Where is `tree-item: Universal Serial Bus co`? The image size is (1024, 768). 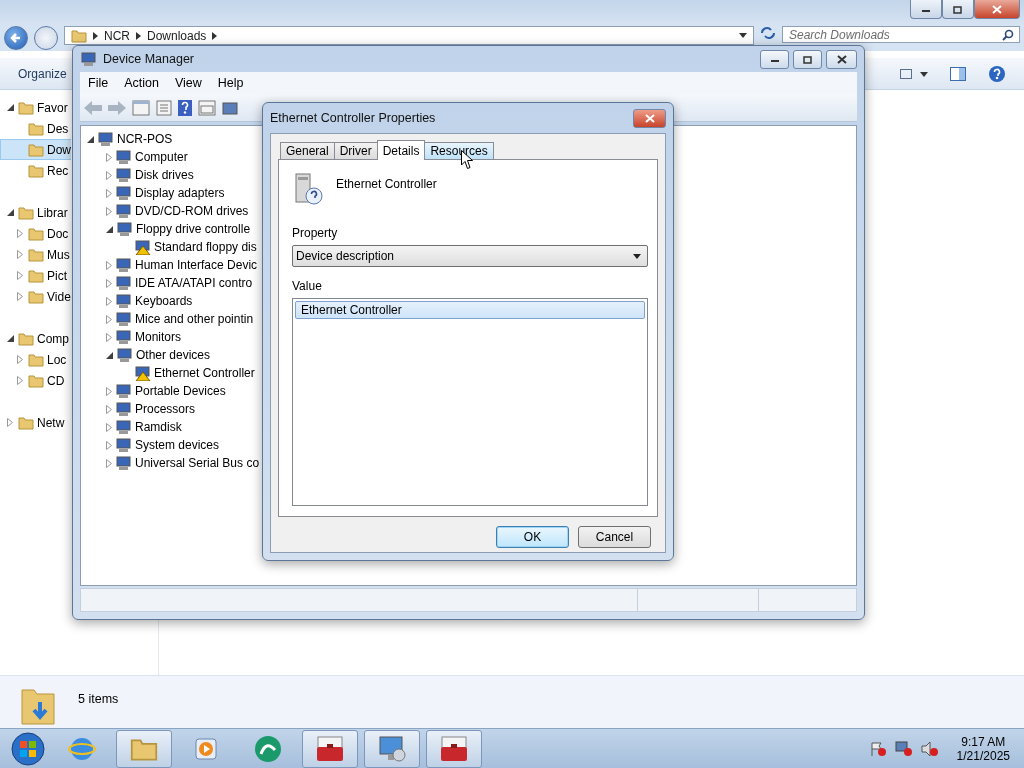 tree-item: Universal Serial Bus co is located at coordinates (197, 463).